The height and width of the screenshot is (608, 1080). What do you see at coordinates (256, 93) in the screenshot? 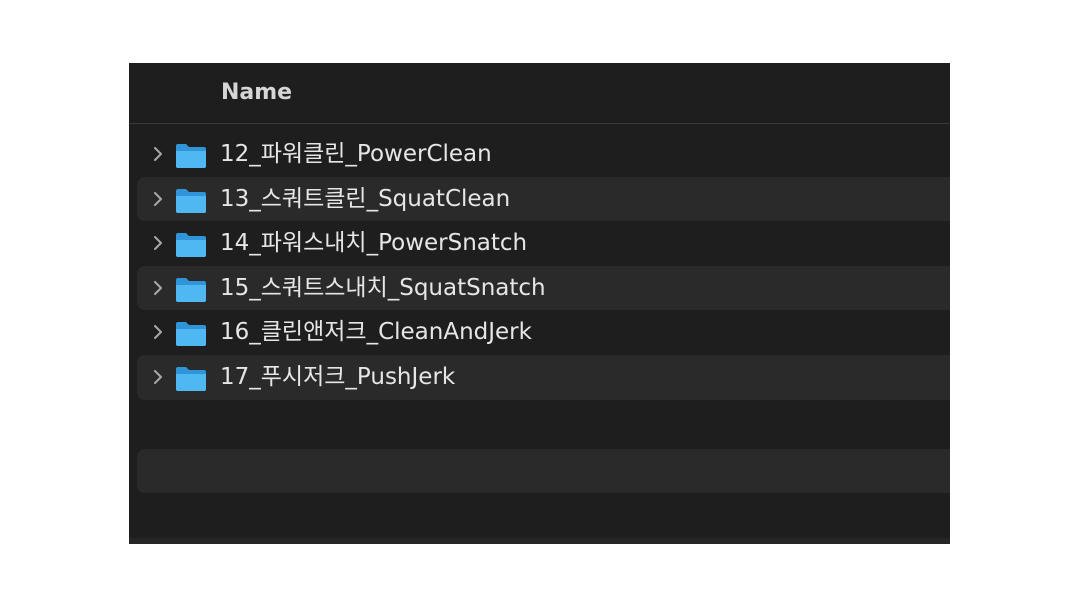
I see `name-column-header: Name` at bounding box center [256, 93].